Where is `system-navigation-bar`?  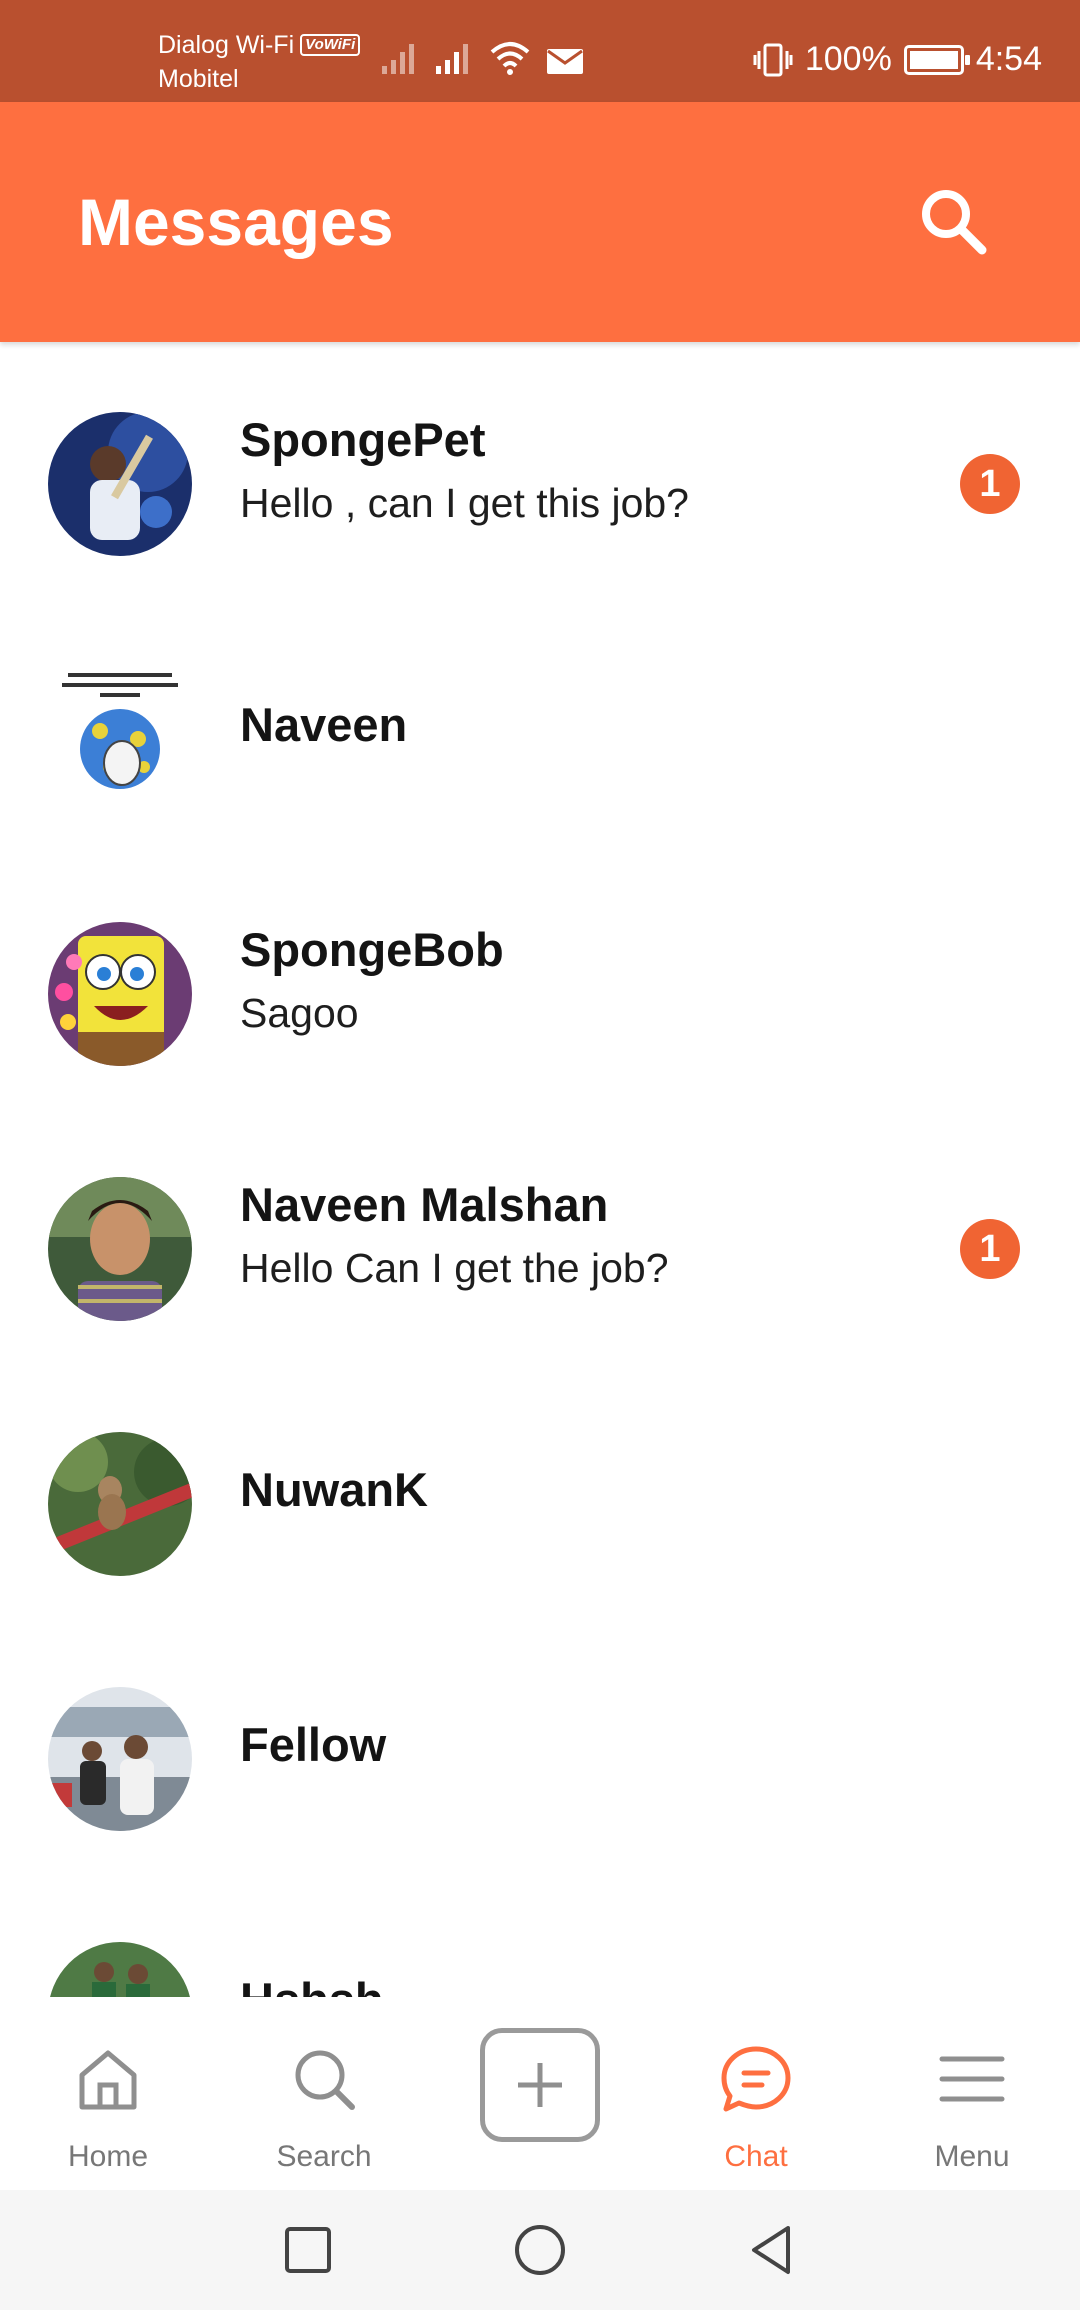
system-navigation-bar is located at coordinates (540, 2250).